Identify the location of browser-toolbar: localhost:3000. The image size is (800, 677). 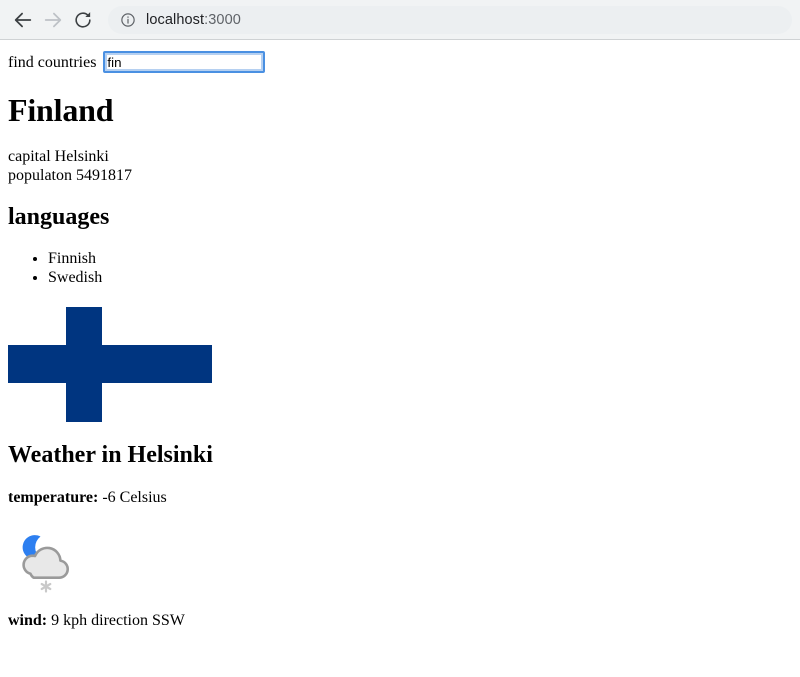
(400, 20).